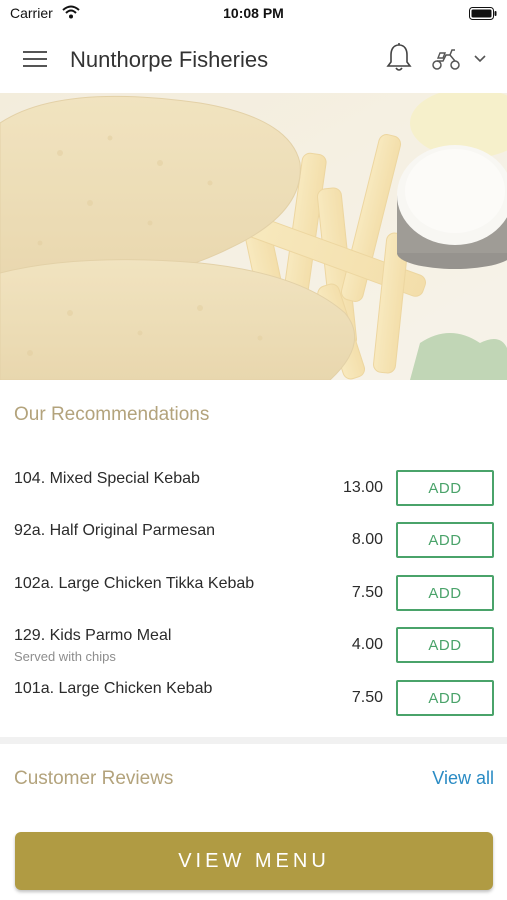 This screenshot has width=507, height=900. What do you see at coordinates (367, 644) in the screenshot?
I see `item-price: 4.00` at bounding box center [367, 644].